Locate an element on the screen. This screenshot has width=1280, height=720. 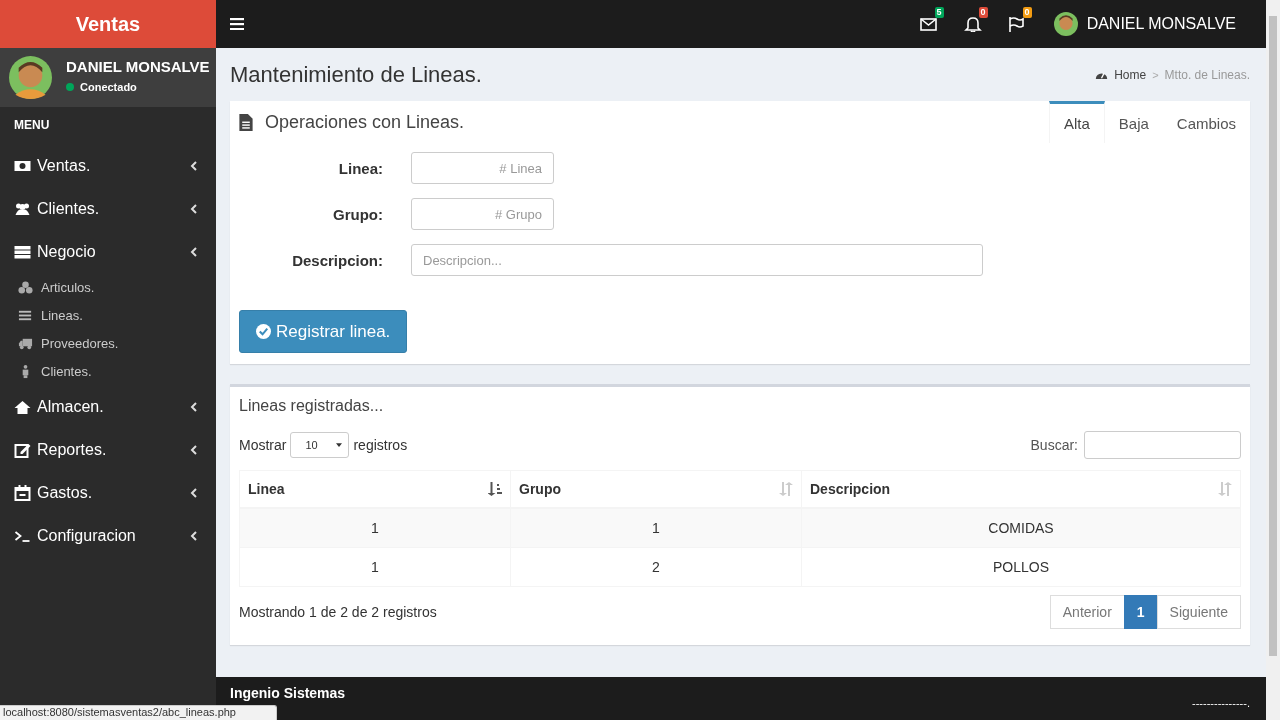
breadcrumb-link: Home is located at coordinates (1130, 74).